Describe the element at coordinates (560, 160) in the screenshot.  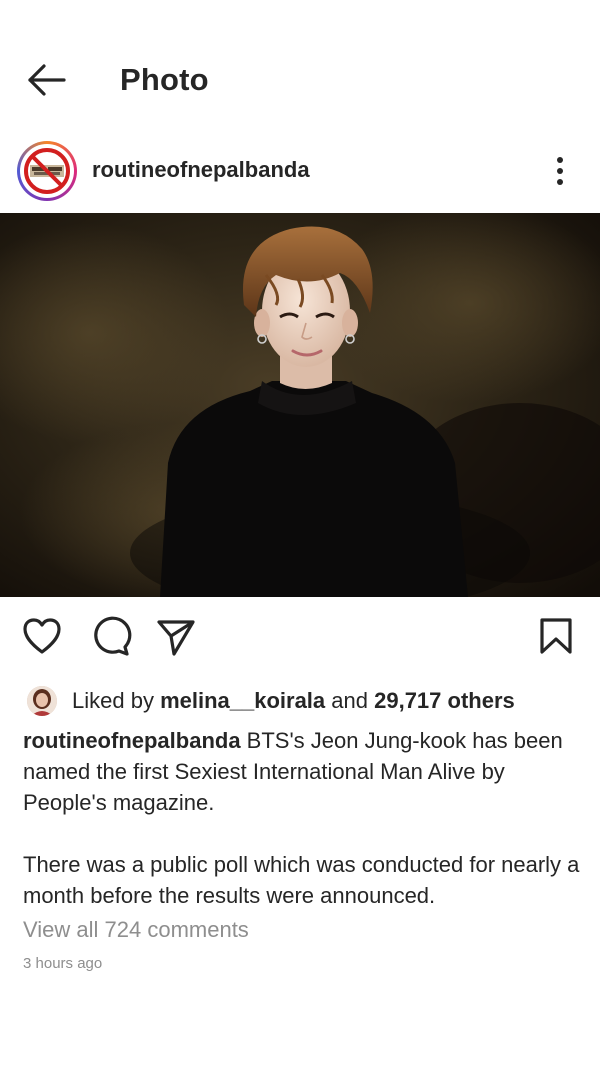
I see `vertical-dots-icon` at that location.